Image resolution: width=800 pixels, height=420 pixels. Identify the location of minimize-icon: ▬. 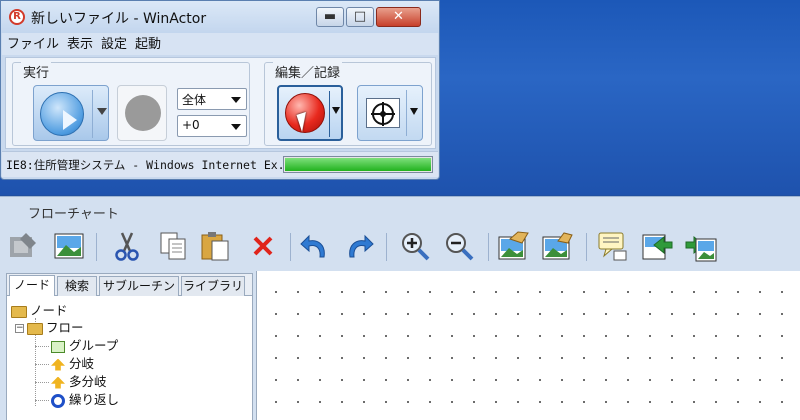
(330, 16).